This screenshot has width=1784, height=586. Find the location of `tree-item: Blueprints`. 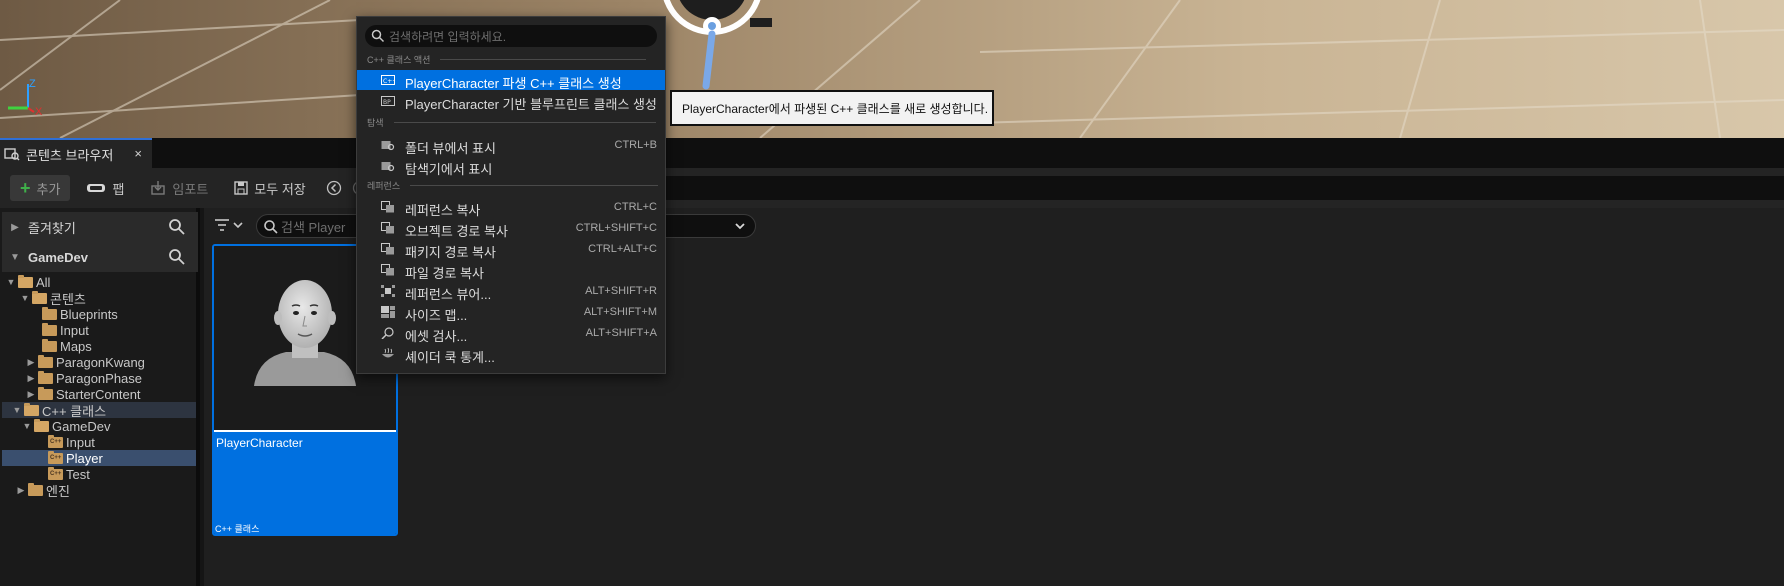

tree-item: Blueprints is located at coordinates (99, 314).